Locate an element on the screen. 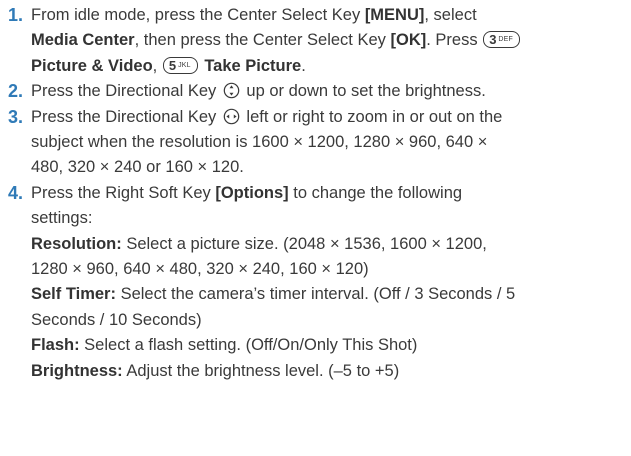 This screenshot has width=631, height=456. step-text: . is located at coordinates (303, 65).